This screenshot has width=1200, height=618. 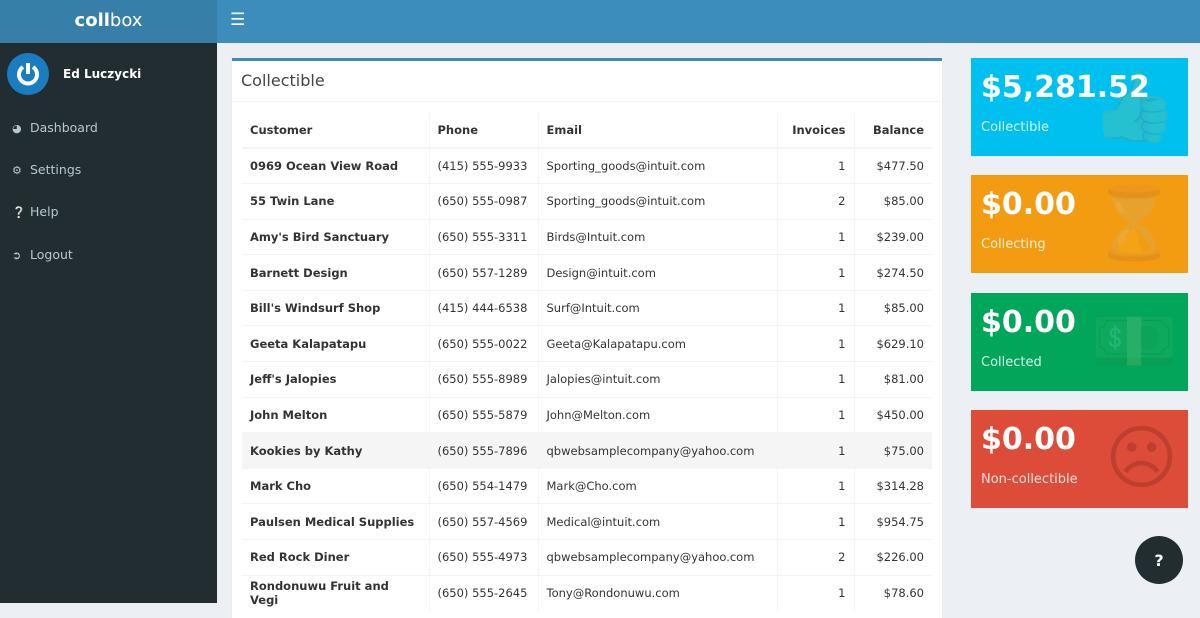 What do you see at coordinates (657, 414) in the screenshot?
I see `email-cell: John@Melton.com` at bounding box center [657, 414].